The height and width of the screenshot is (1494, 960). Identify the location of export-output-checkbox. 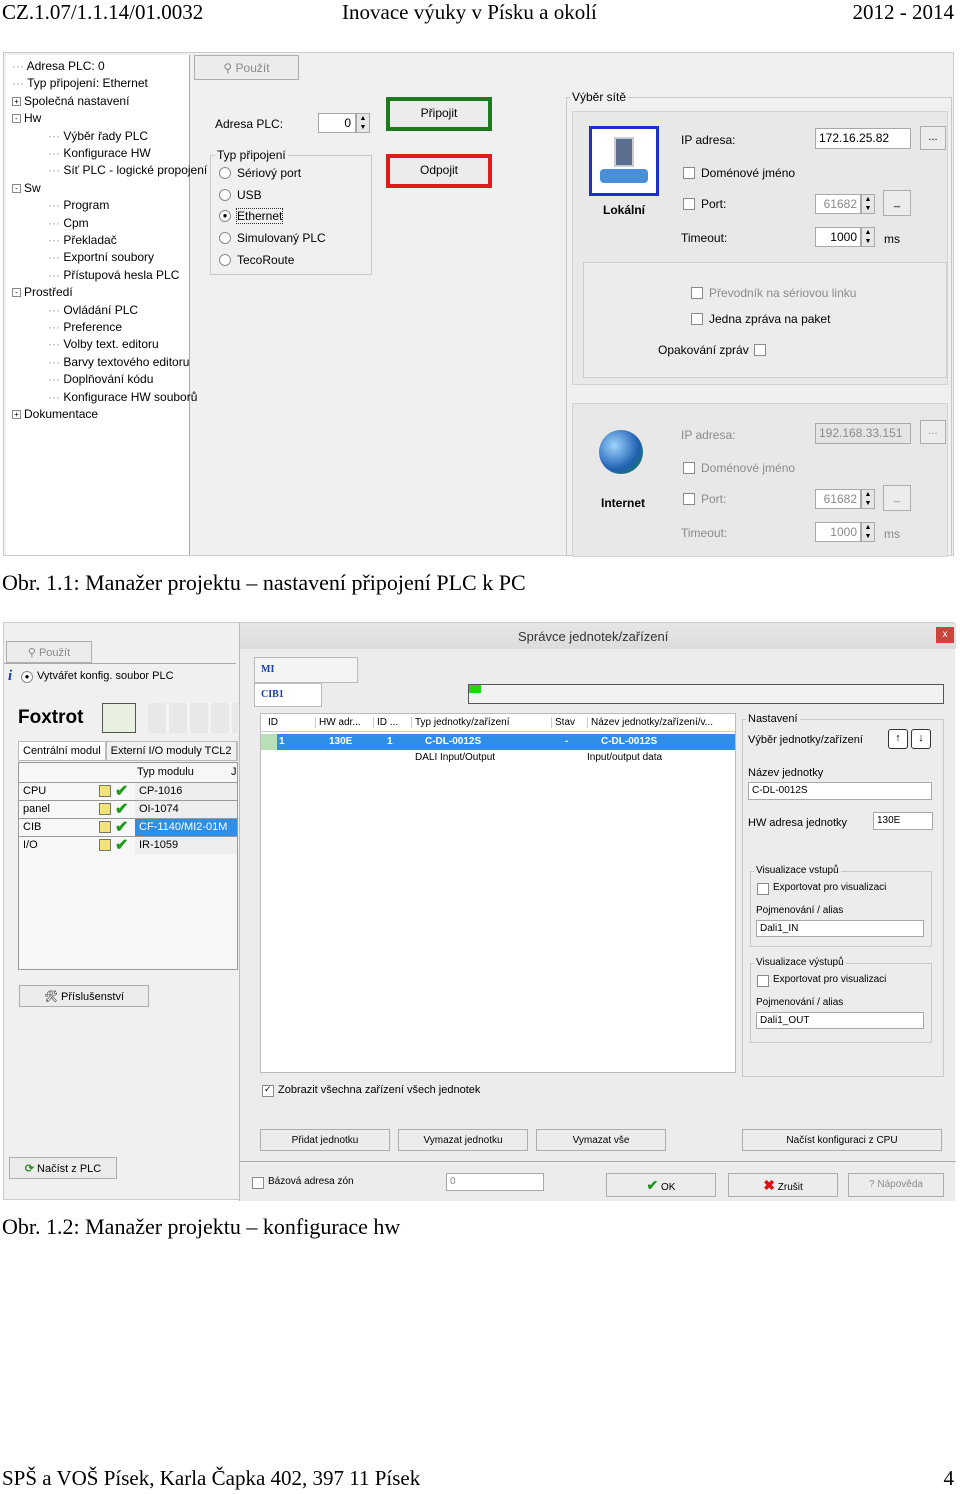
(763, 981).